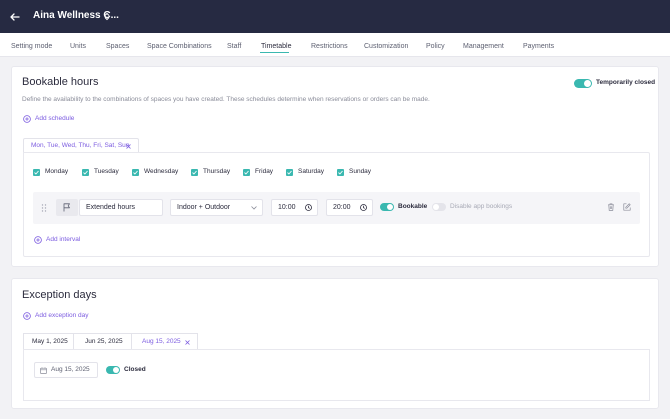 The width and height of the screenshot is (670, 419). Describe the element at coordinates (61, 315) in the screenshot. I see `add-exception-day-link: Add exception day` at that location.